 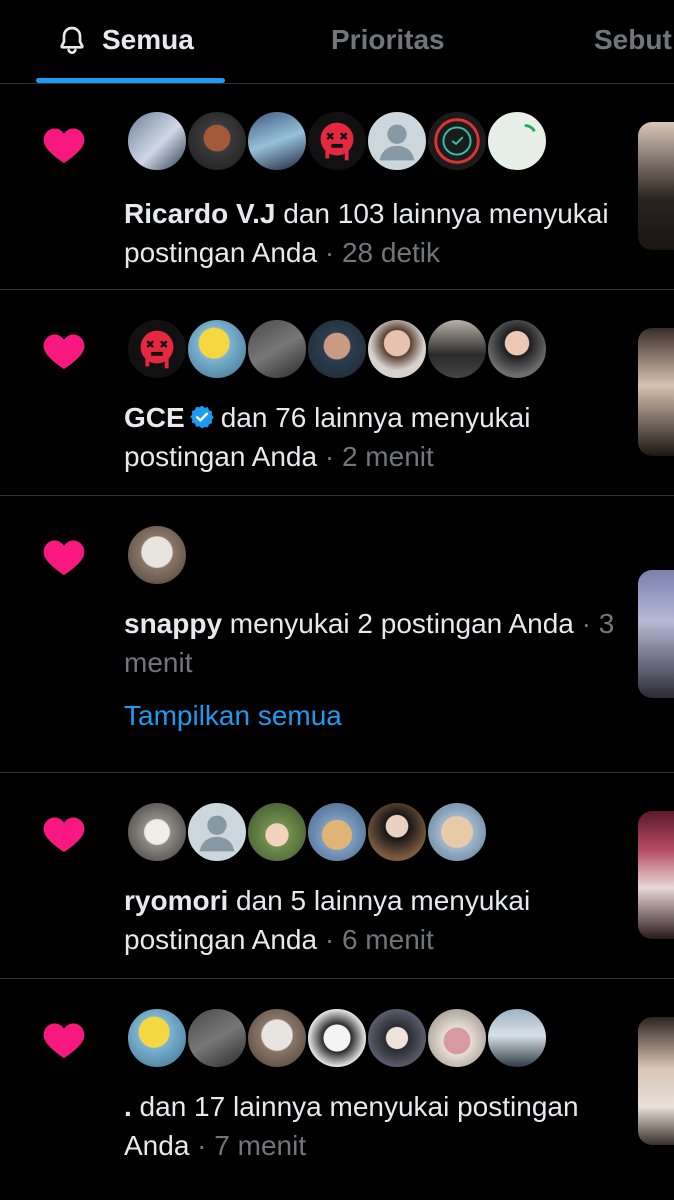 I want to click on notification-message: menyukai 2 postingan Anda, so click(x=398, y=623).